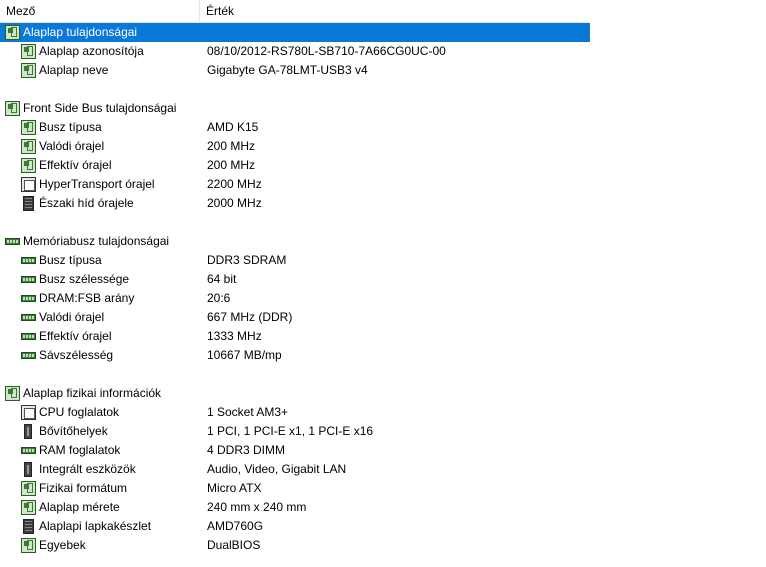  Describe the element at coordinates (295, 108) in the screenshot. I see `group-header-row: Front Side Bus tulajdonságai` at that location.